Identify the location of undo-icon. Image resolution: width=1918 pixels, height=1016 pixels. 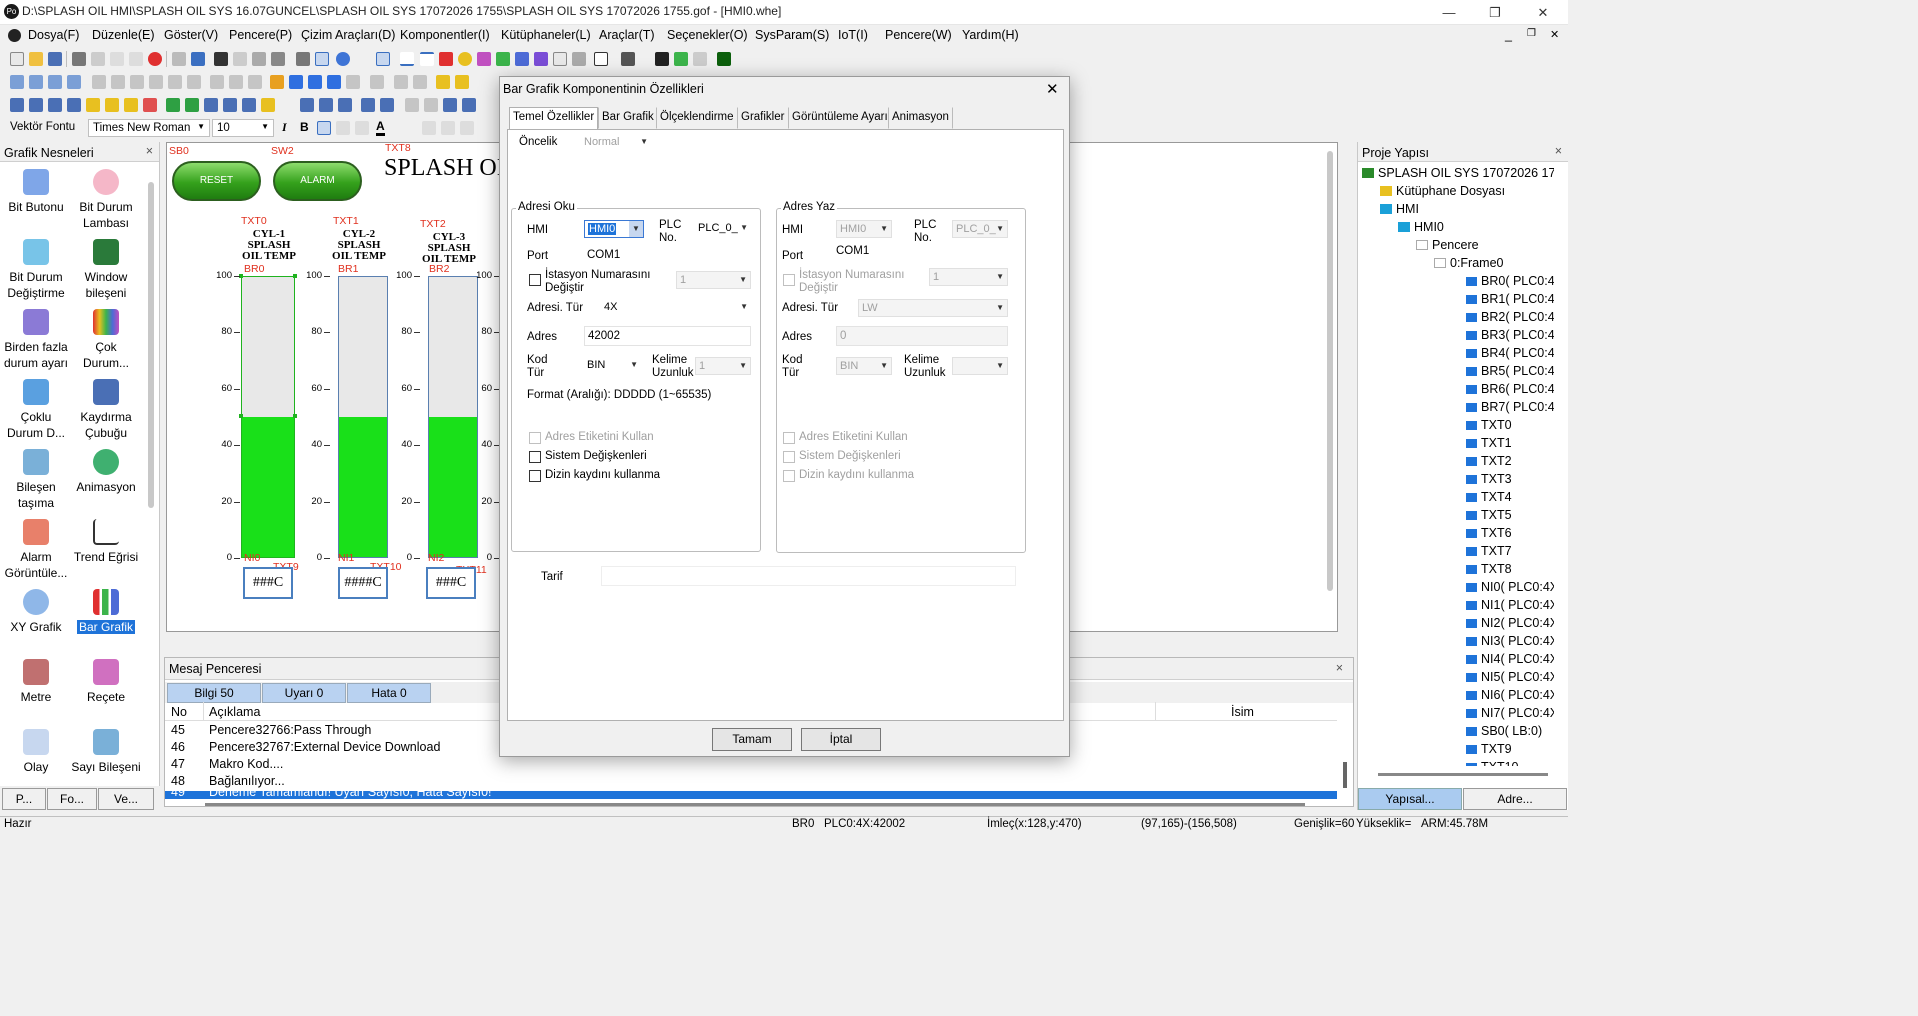
(179, 59).